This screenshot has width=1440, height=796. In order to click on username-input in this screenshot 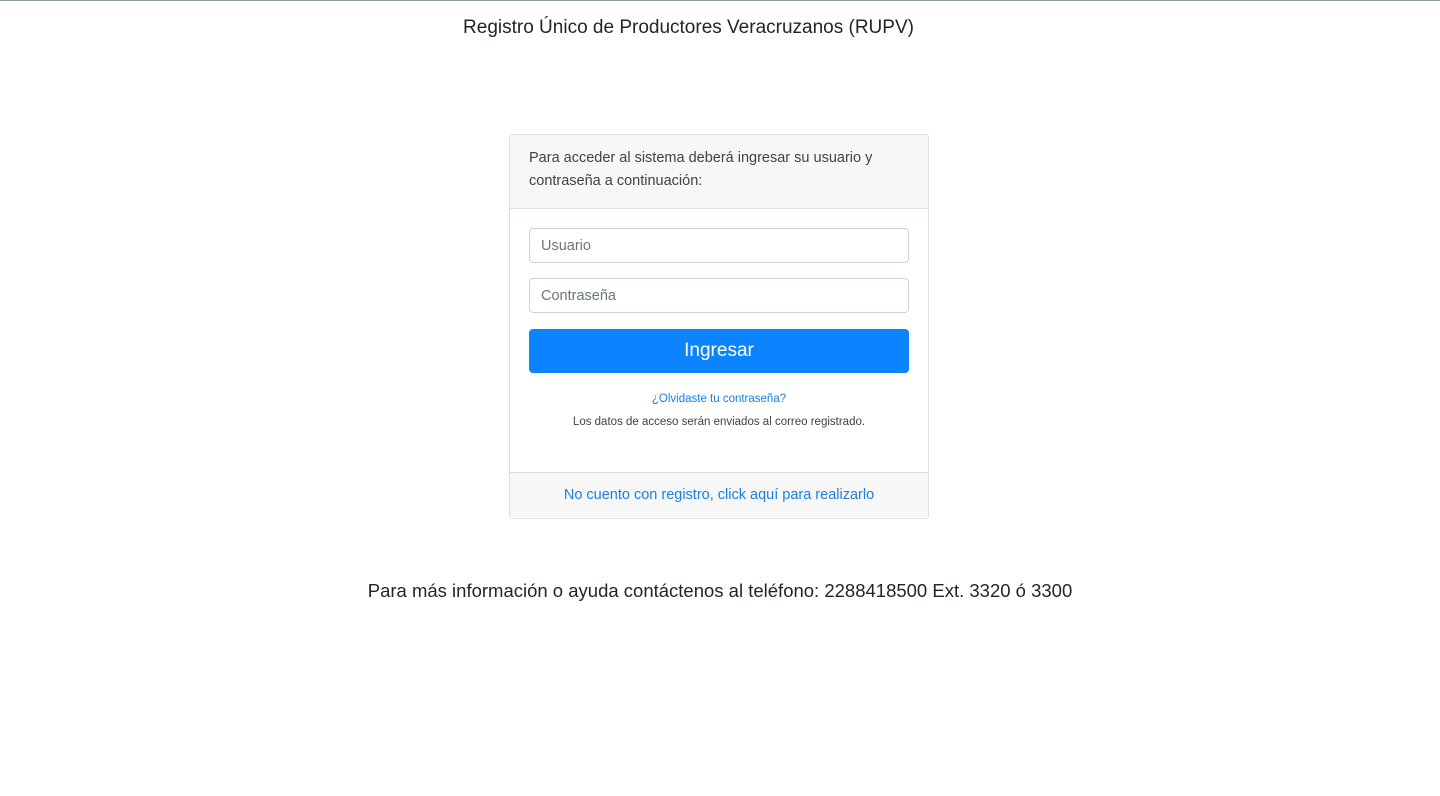, I will do `click(719, 245)`.